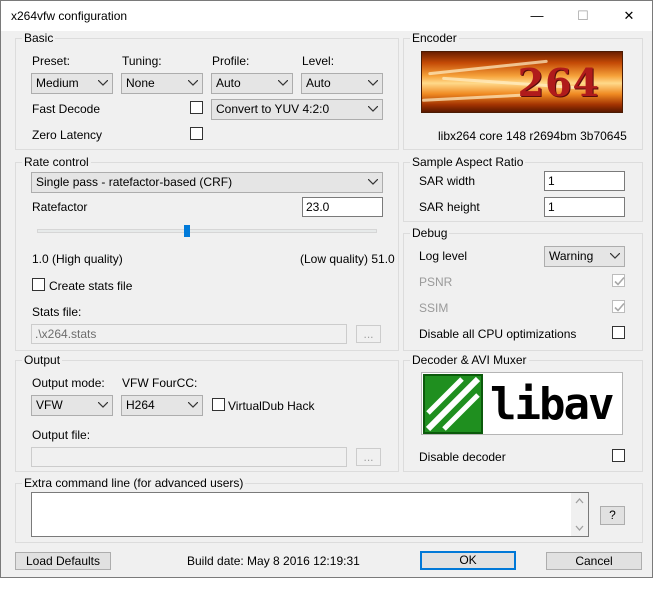 Image resolution: width=653 pixels, height=596 pixels. What do you see at coordinates (584, 207) in the screenshot?
I see `sar-height-input: 1` at bounding box center [584, 207].